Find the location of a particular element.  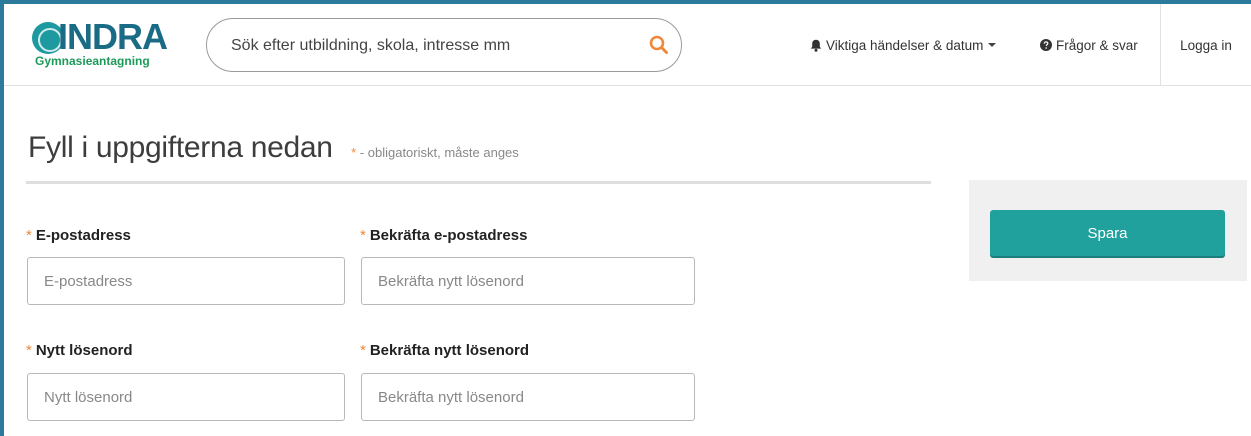

search-input is located at coordinates (431, 46).